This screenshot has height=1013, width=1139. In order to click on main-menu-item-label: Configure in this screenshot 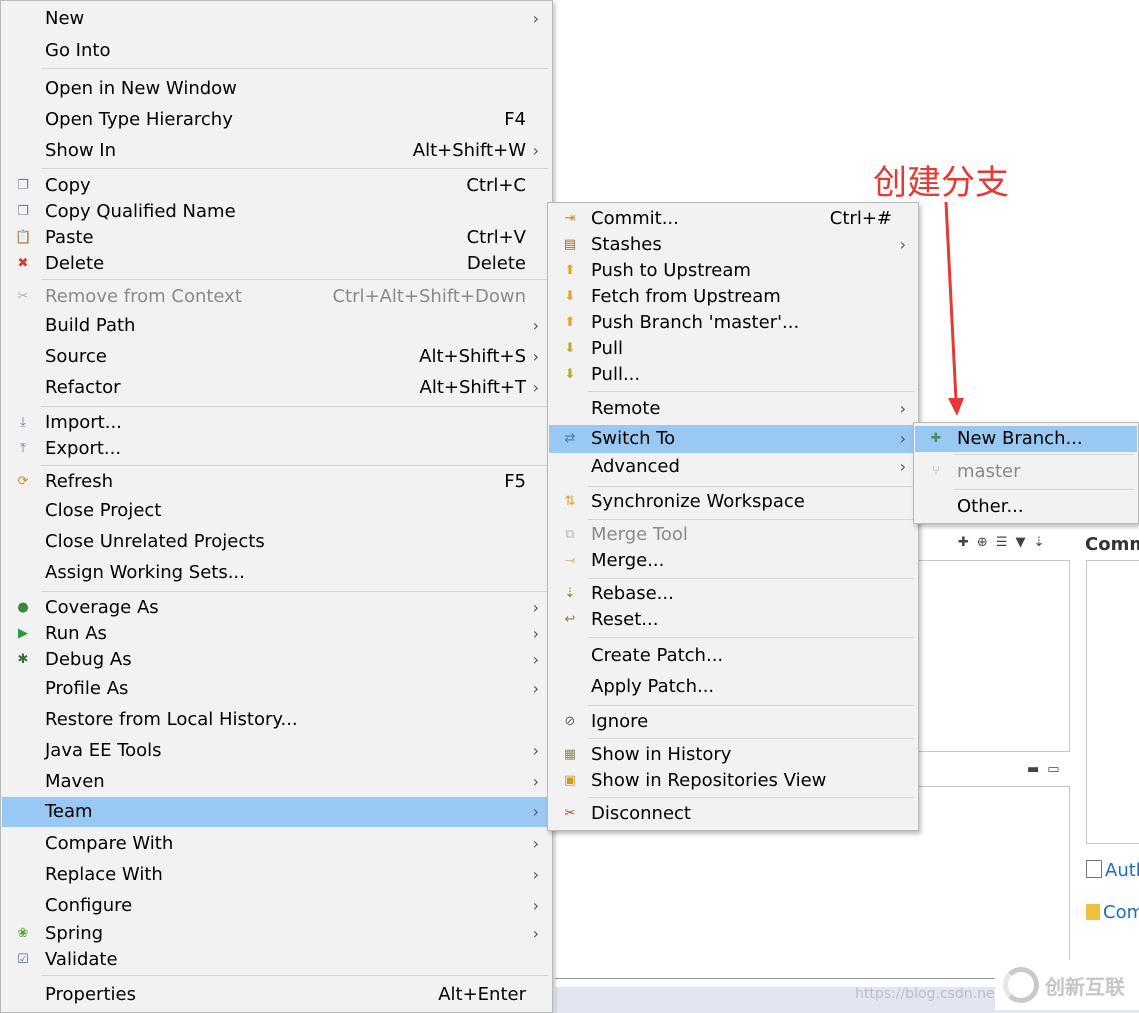, I will do `click(89, 905)`.